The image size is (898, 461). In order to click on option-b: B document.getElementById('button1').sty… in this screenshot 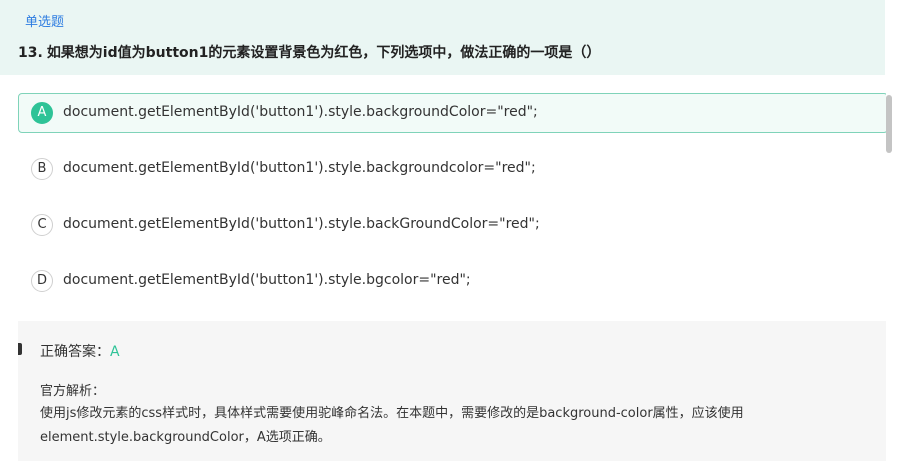, I will do `click(453, 169)`.